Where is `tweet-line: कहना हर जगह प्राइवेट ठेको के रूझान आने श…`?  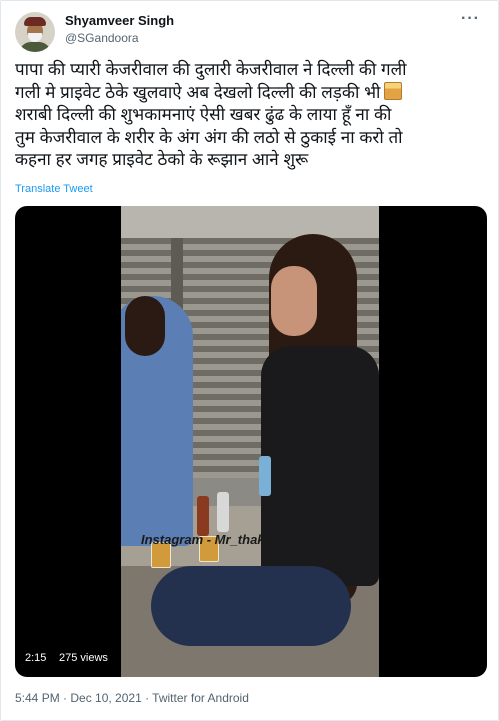
tweet-line: कहना हर जगह प्राइवेट ठेको के रूझान आने श… is located at coordinates (162, 159).